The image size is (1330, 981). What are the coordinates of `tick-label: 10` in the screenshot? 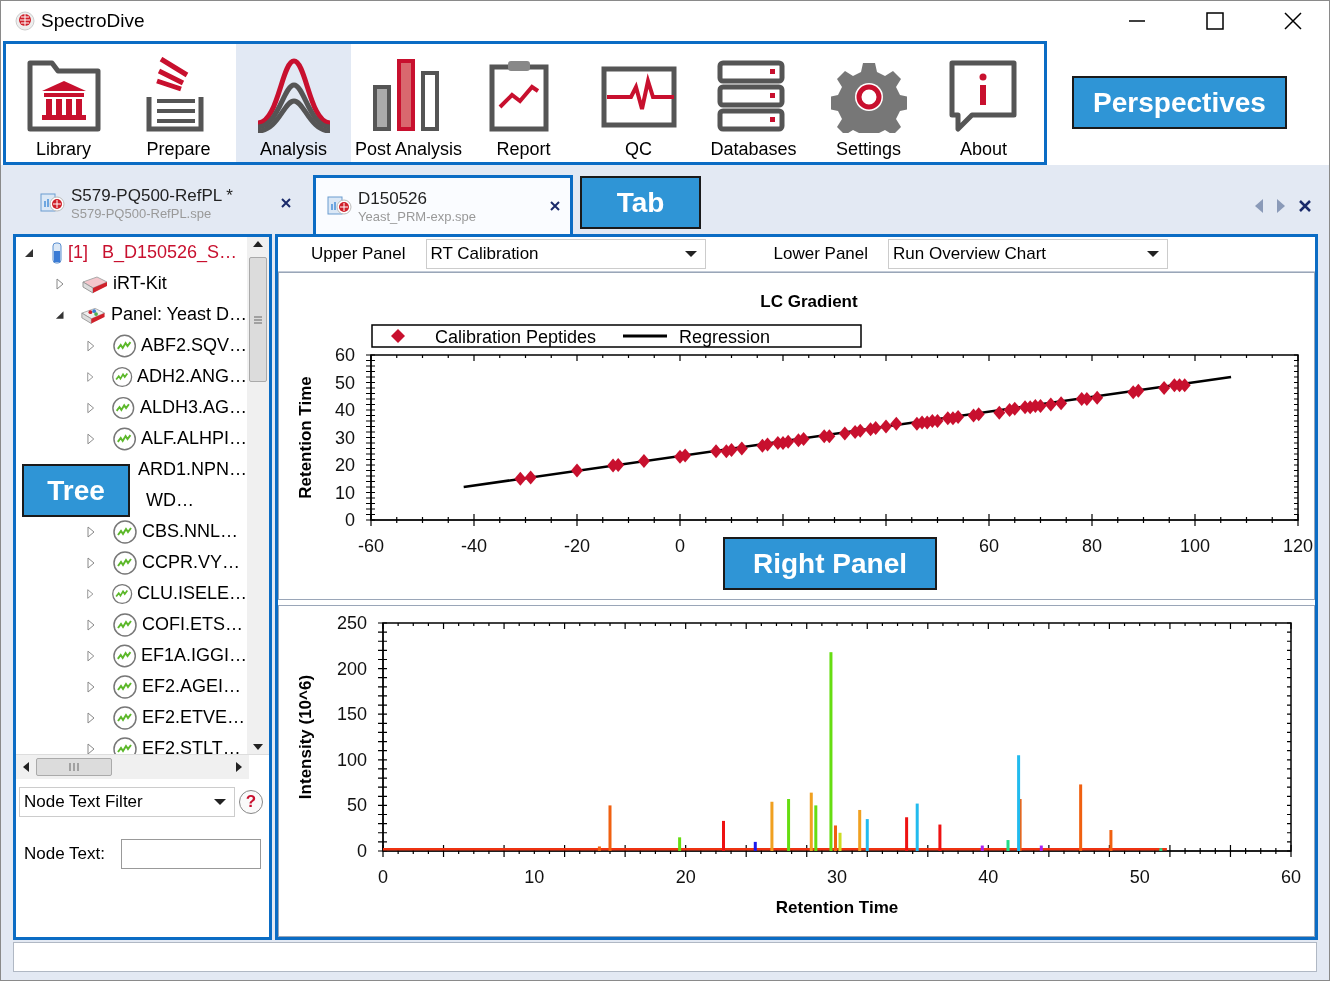 It's located at (534, 877).